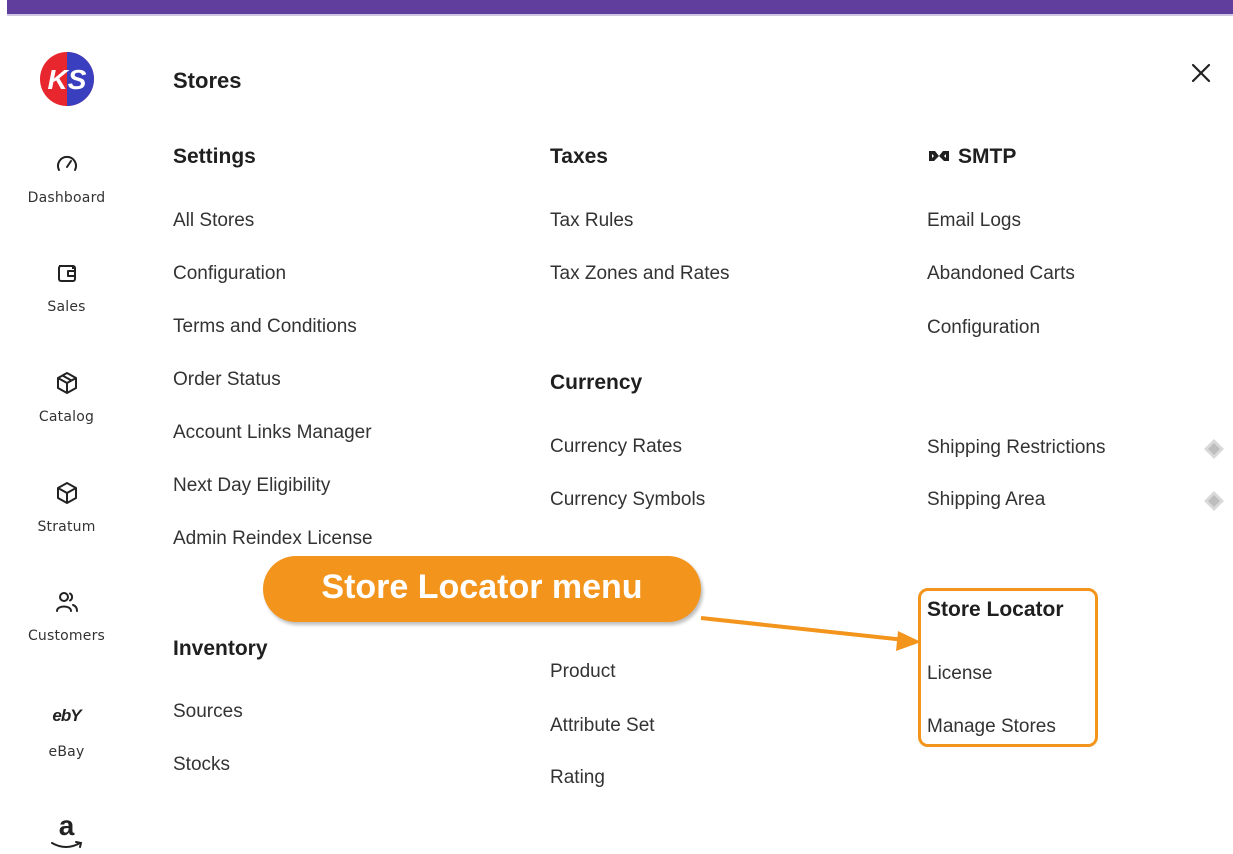 This screenshot has height=854, width=1233. Describe the element at coordinates (983, 328) in the screenshot. I see `menu-link-smtp-configuration: Configuration` at that location.